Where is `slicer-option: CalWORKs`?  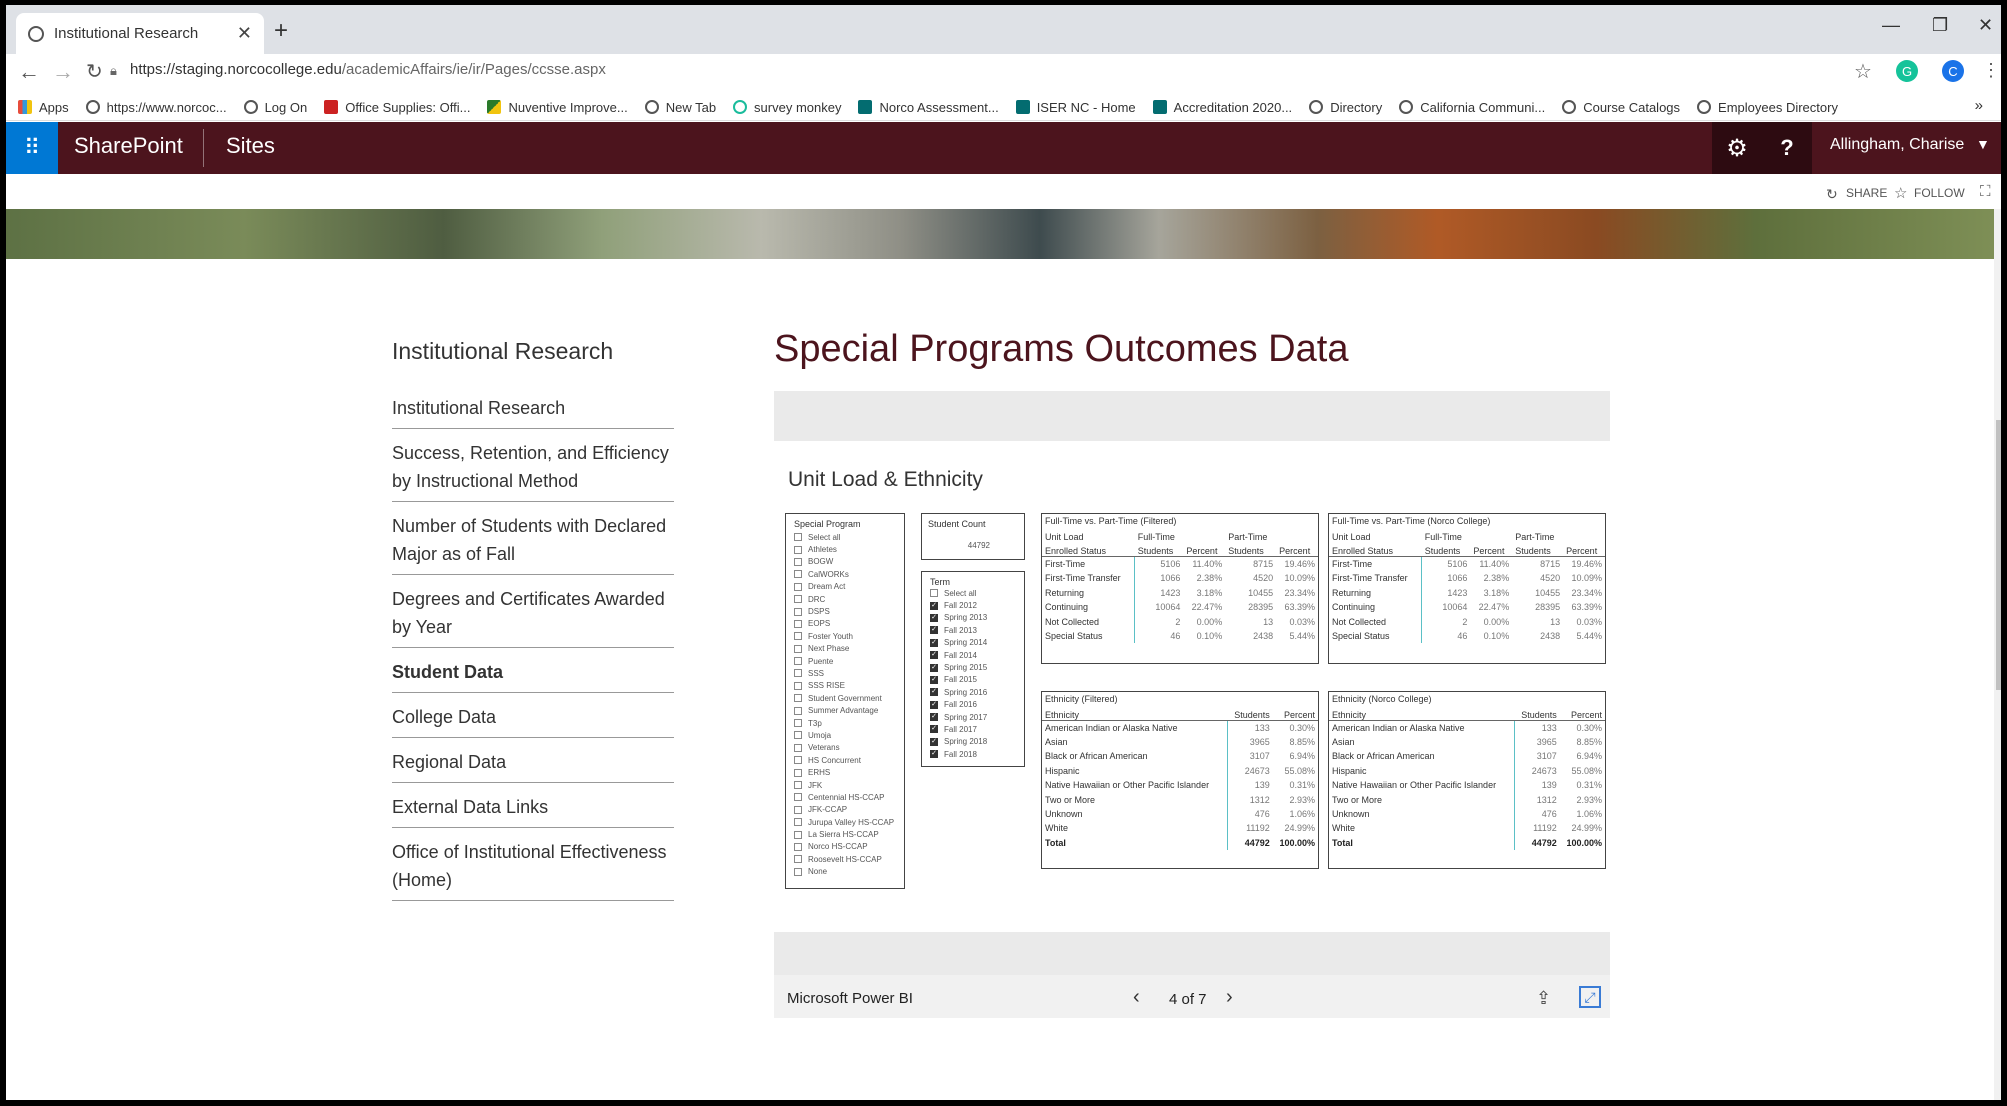
slicer-option: CalWORKs is located at coordinates (845, 574).